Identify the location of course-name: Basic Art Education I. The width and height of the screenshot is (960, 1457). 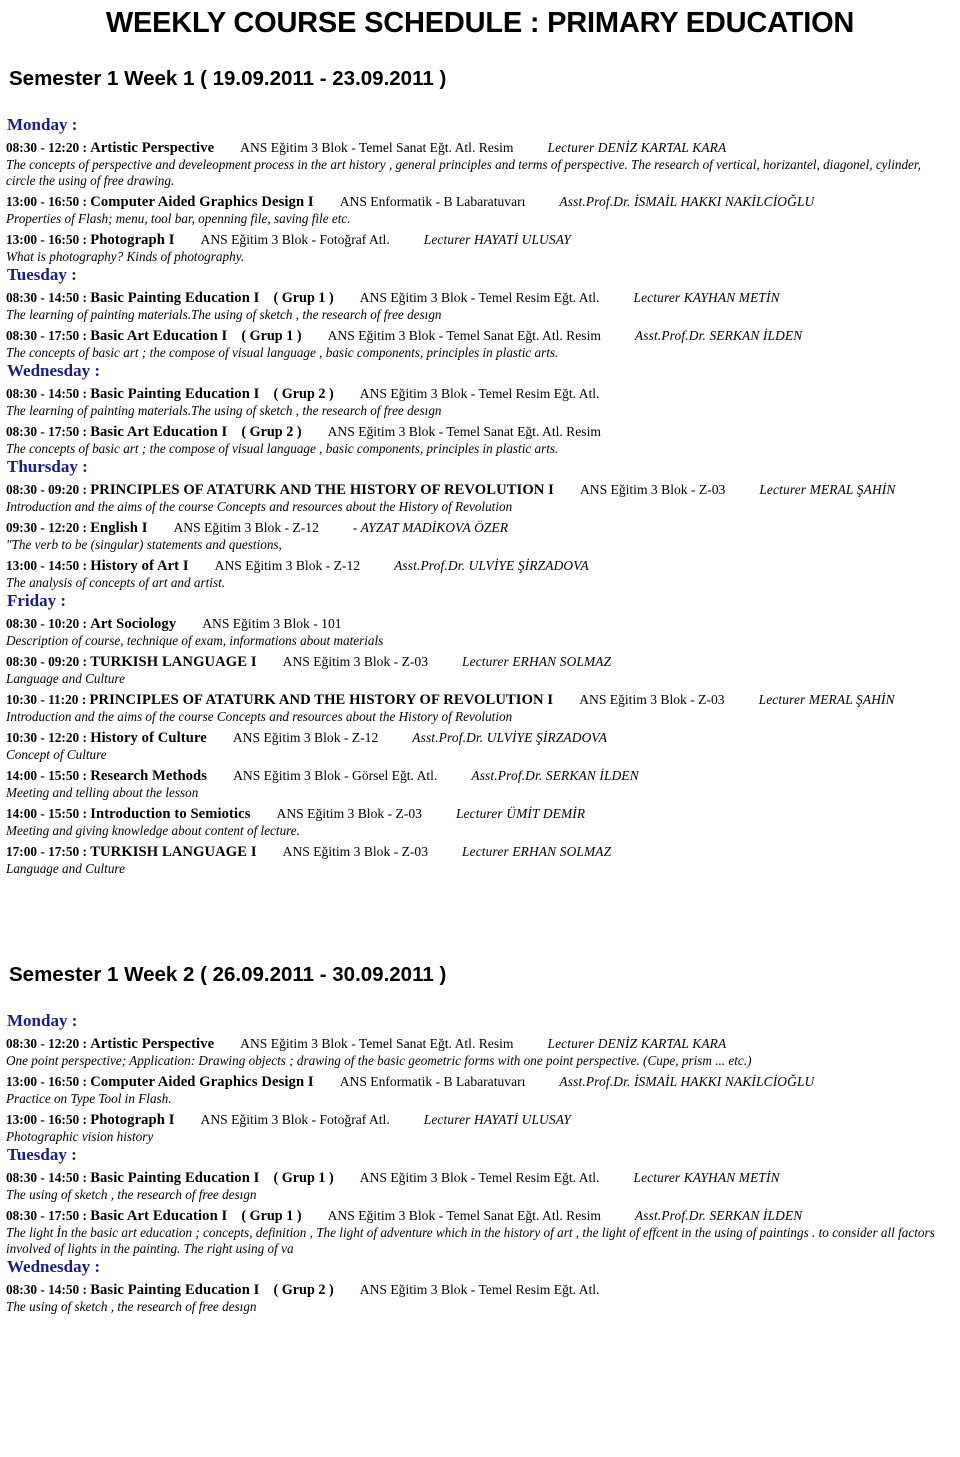
(159, 336).